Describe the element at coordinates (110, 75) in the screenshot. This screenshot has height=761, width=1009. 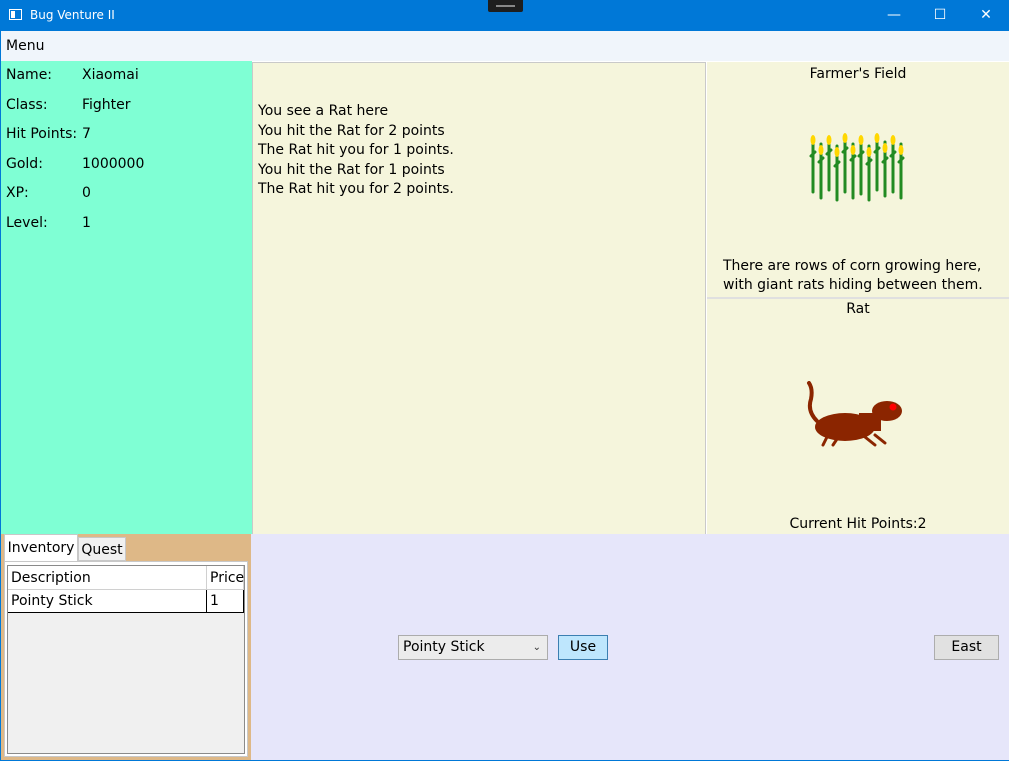
I see `name-value: Xiaomai` at that location.